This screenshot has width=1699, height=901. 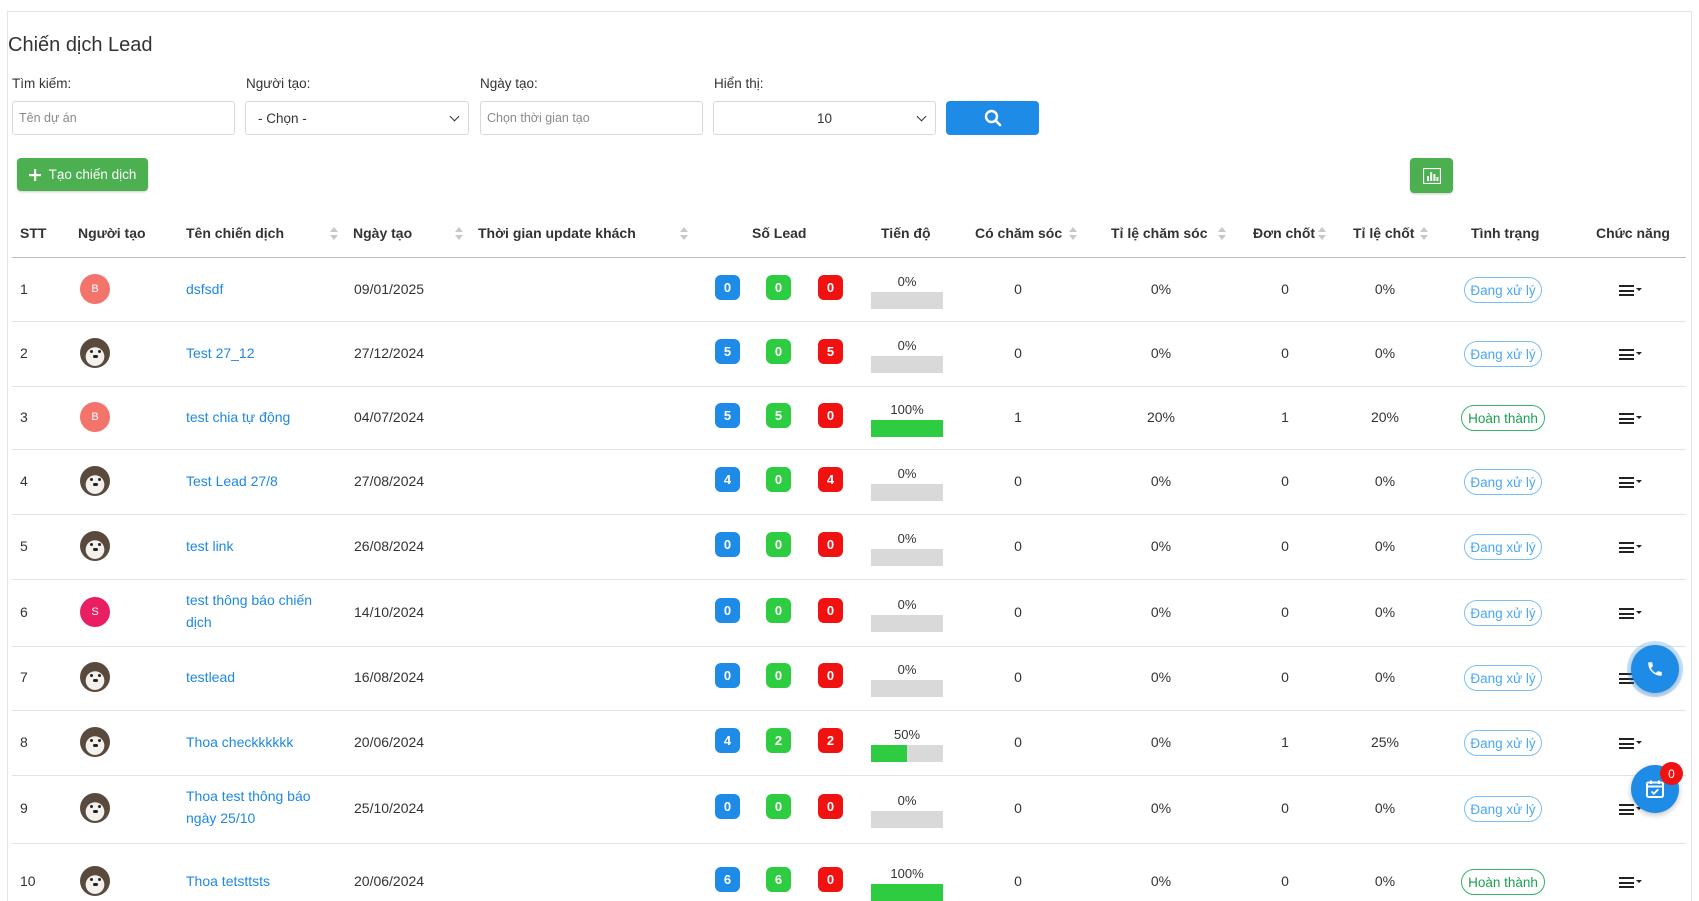 I want to click on header-orders: Đơn chốt, so click(x=1284, y=233).